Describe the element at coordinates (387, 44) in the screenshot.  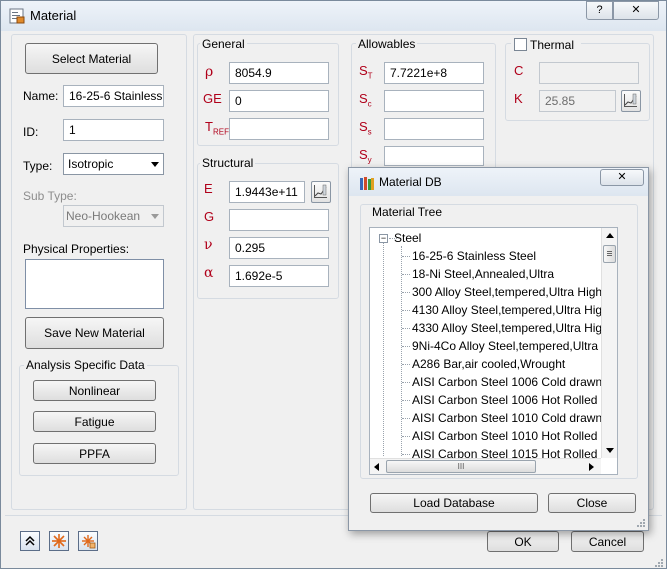
I see `allowables-group-title: Allowables` at that location.